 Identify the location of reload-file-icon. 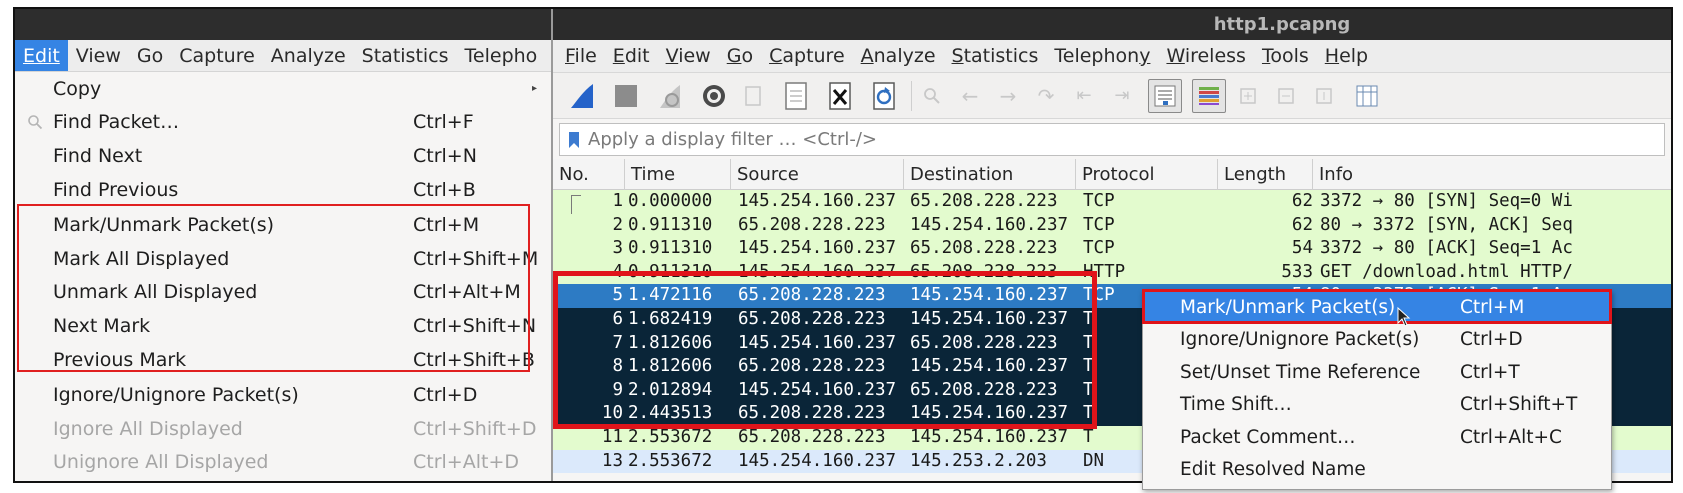
(884, 96).